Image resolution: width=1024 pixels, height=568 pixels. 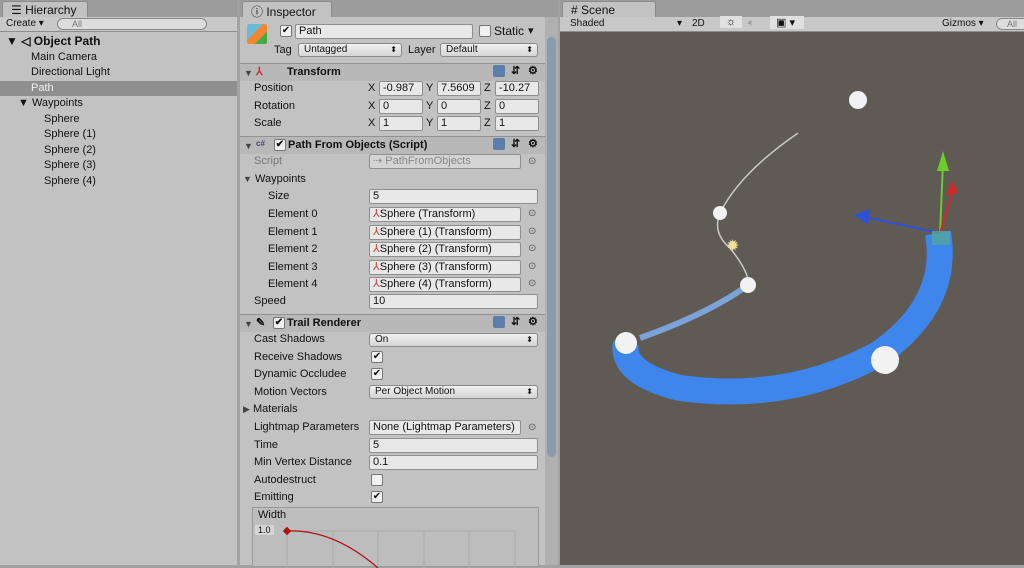 What do you see at coordinates (132, 24) in the screenshot?
I see `hierarchy-search-input` at bounding box center [132, 24].